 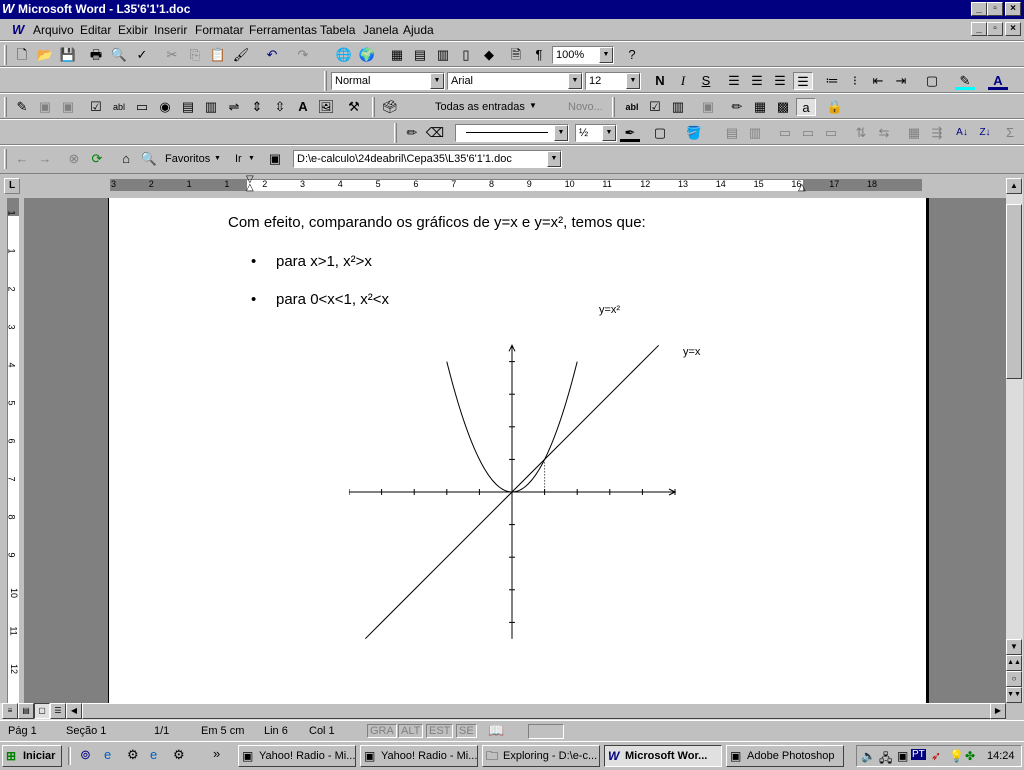 I want to click on insert-table2-icon: ▦, so click(x=760, y=107).